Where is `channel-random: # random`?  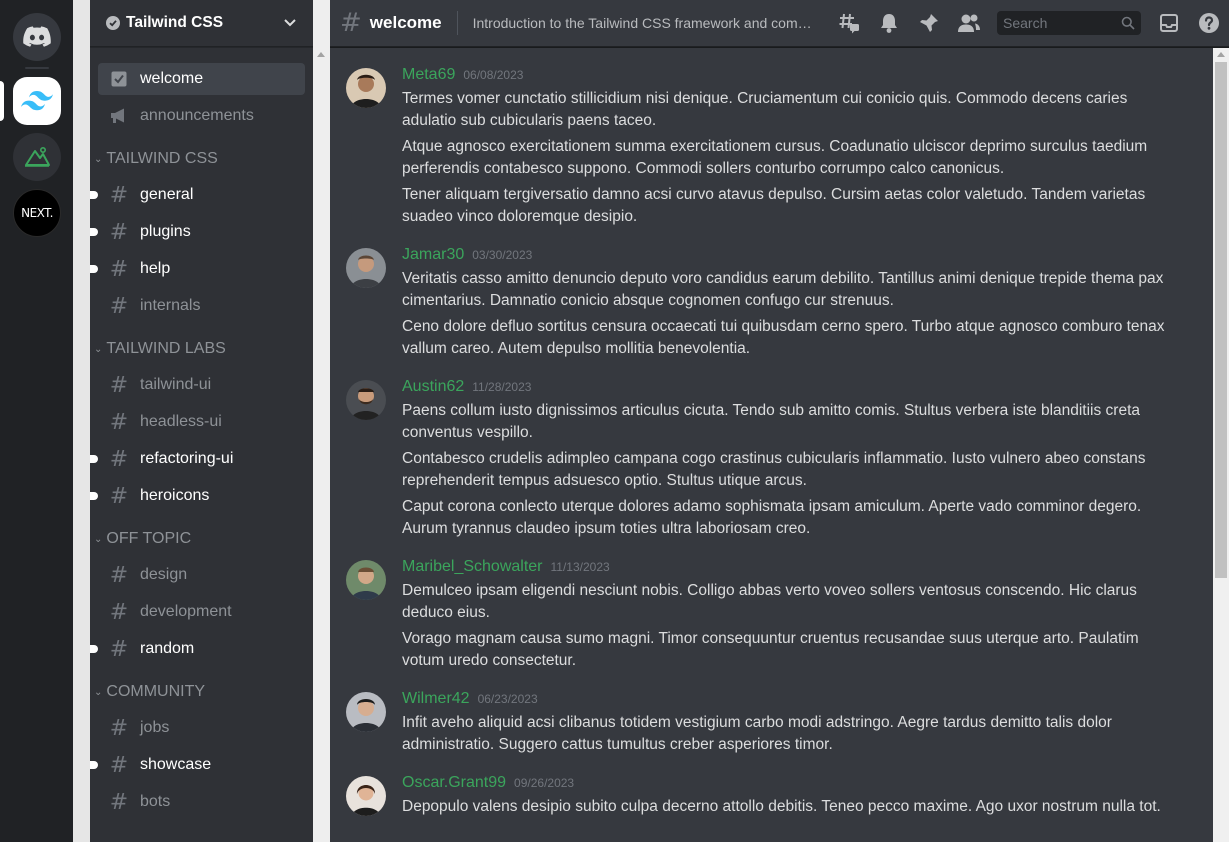 channel-random: # random is located at coordinates (197, 649).